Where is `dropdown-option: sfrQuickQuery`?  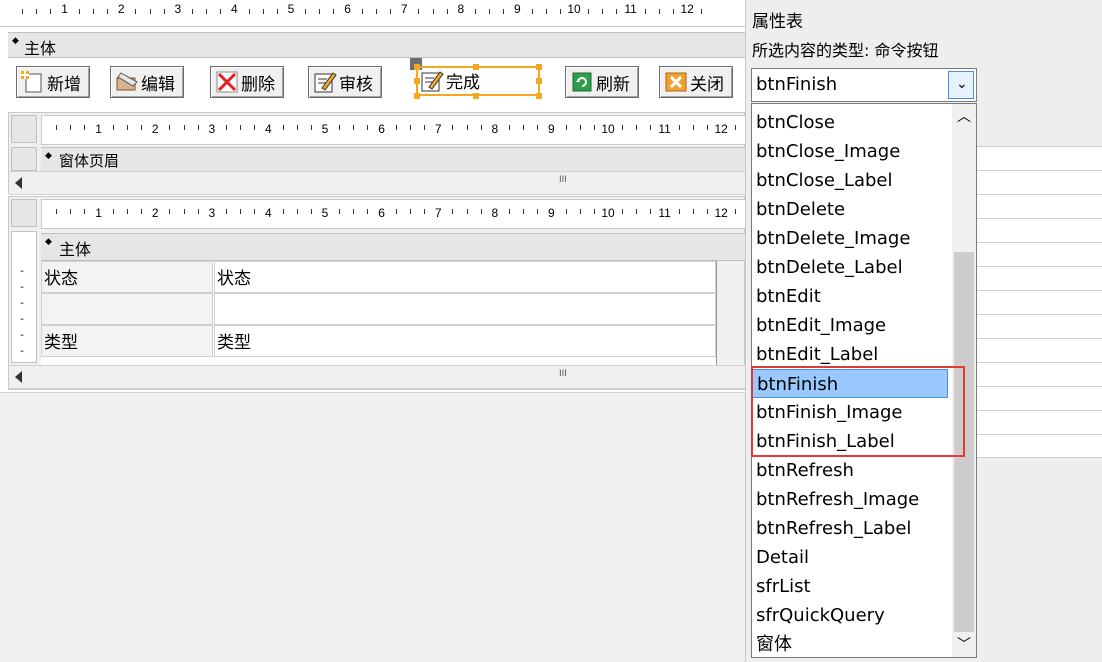 dropdown-option: sfrQuickQuery is located at coordinates (850, 615).